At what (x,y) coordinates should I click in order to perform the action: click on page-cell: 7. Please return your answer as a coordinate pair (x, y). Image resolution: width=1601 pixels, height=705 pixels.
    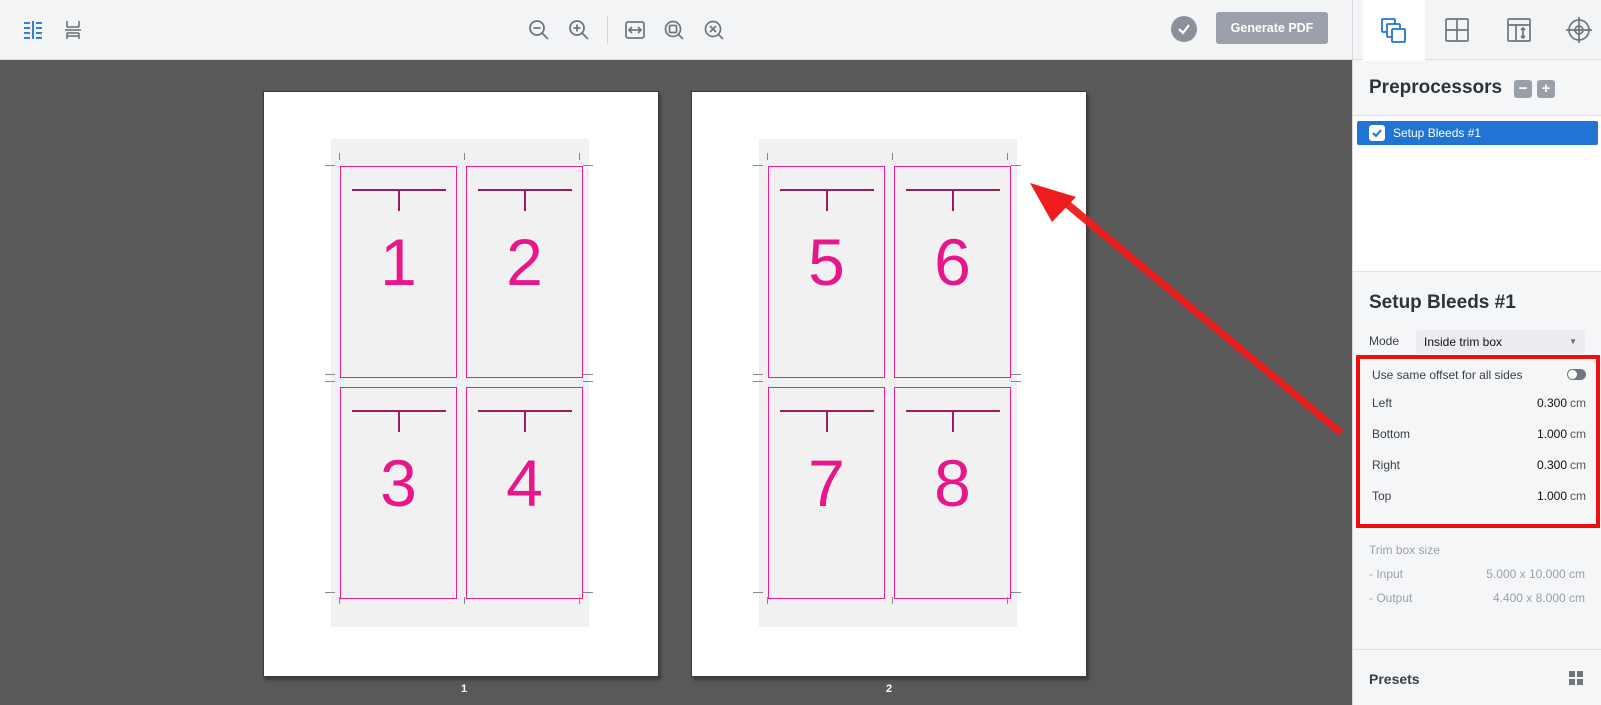
    Looking at the image, I should click on (826, 493).